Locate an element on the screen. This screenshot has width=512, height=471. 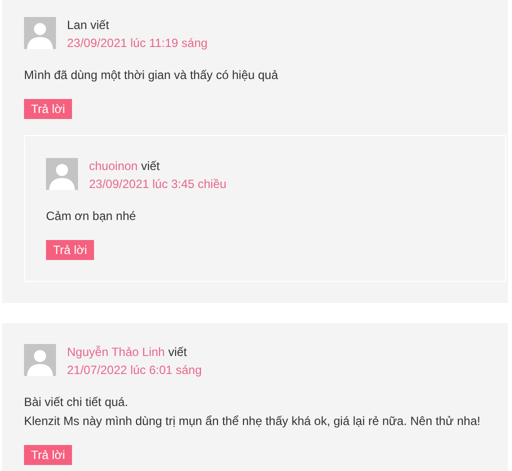
comment-date-link: 23/09/2021 lúc 11:19 sáng is located at coordinates (137, 43).